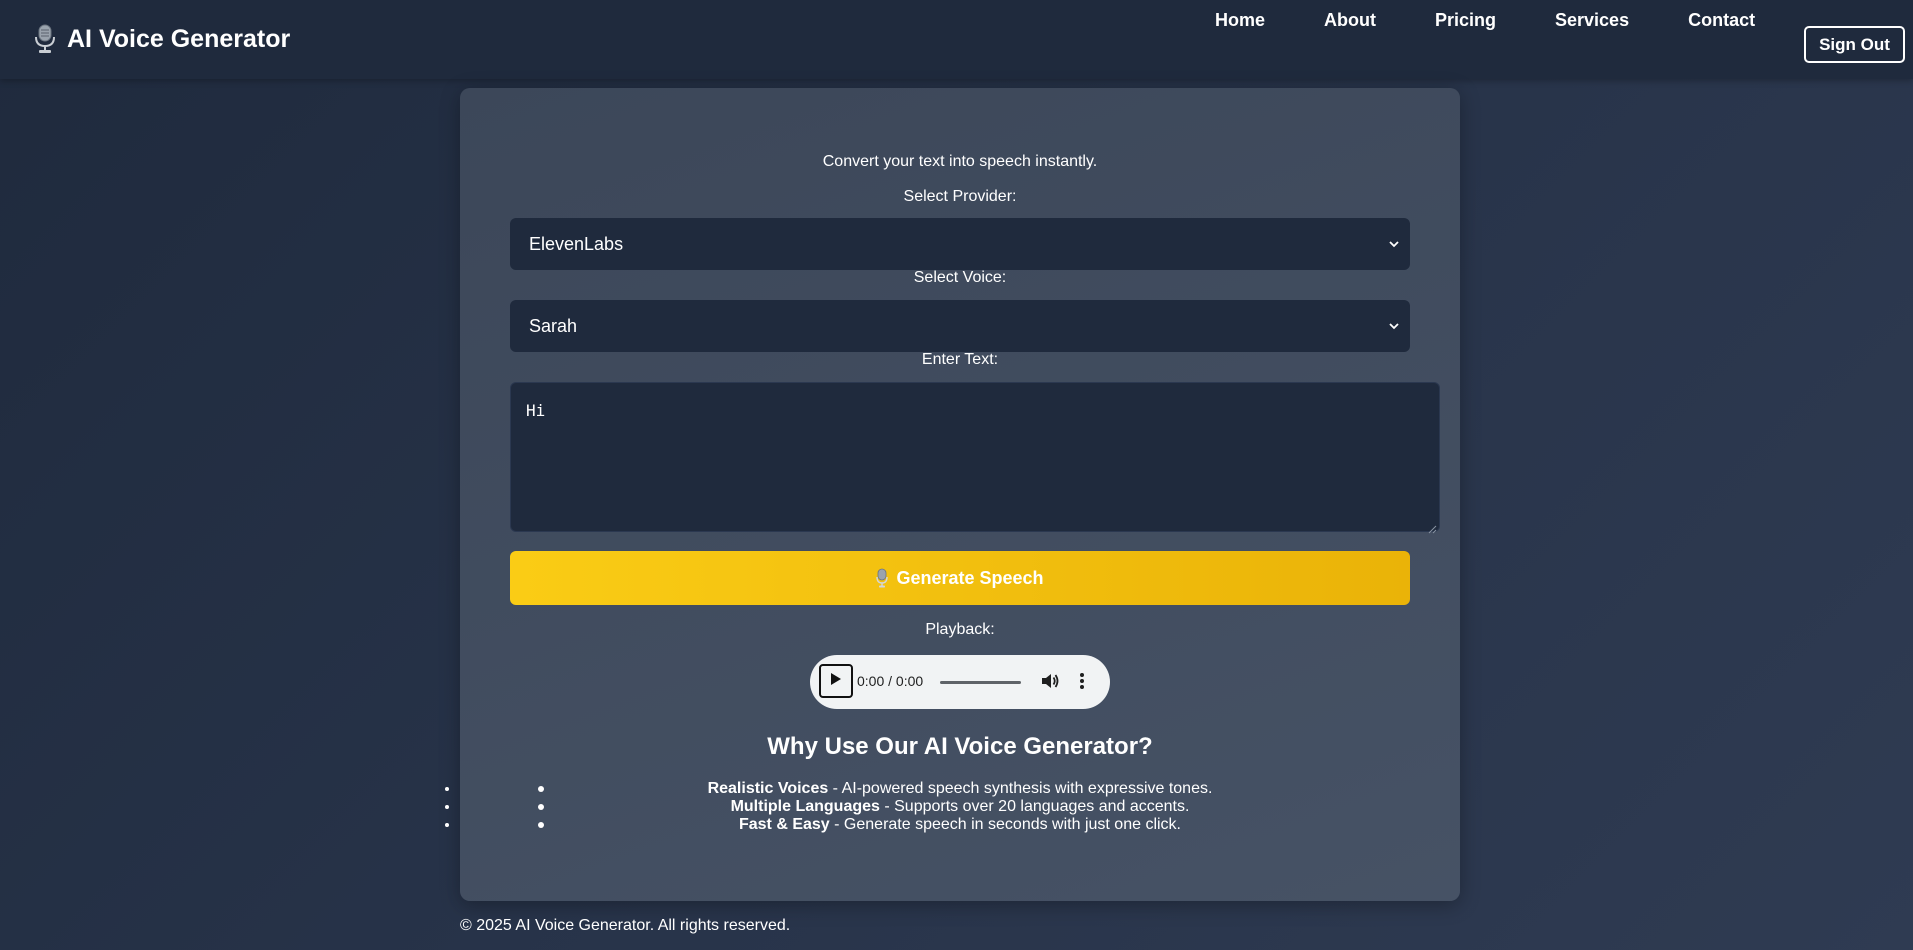 The image size is (1913, 950). What do you see at coordinates (553, 325) in the screenshot?
I see `voice-select-value: Sarah` at bounding box center [553, 325].